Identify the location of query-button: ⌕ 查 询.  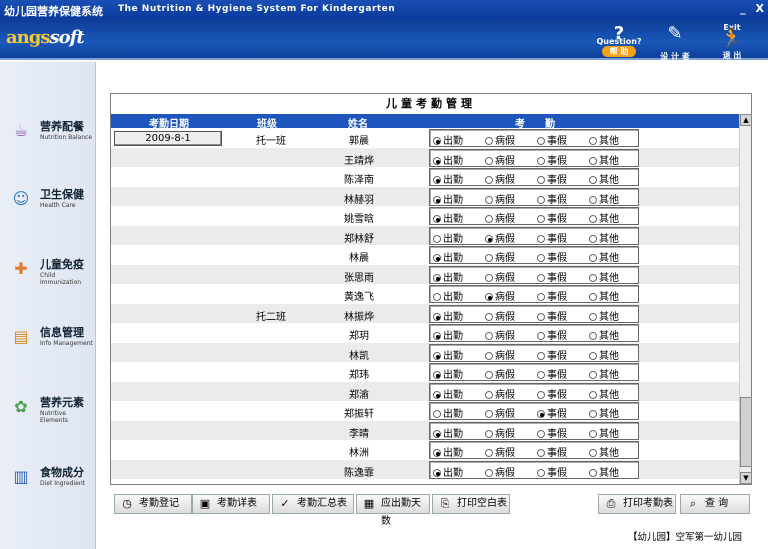
(715, 504).